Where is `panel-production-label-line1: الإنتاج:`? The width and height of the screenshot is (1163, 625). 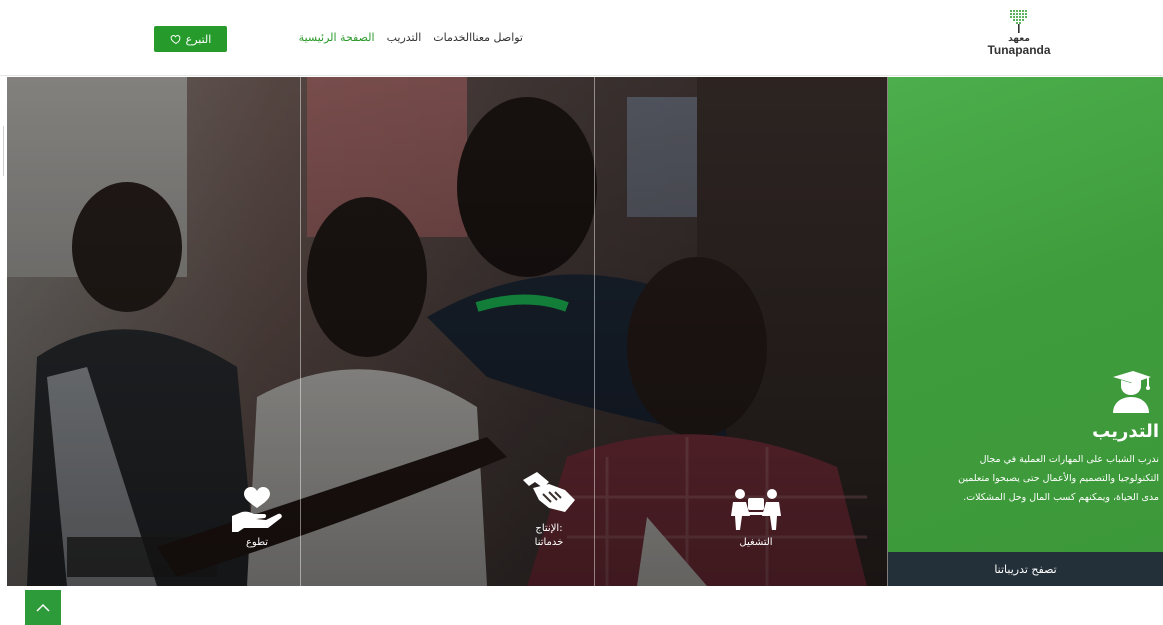
panel-production-label-line1: الإنتاج: is located at coordinates (549, 528).